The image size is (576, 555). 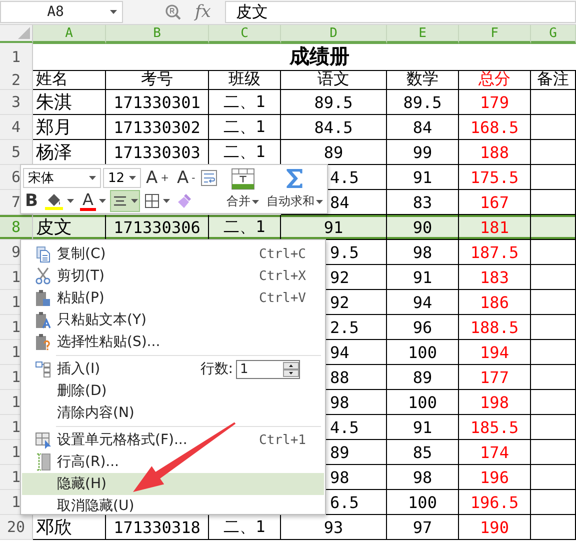 What do you see at coordinates (186, 178) in the screenshot?
I see `shrink-font-button: A$^{-}$` at bounding box center [186, 178].